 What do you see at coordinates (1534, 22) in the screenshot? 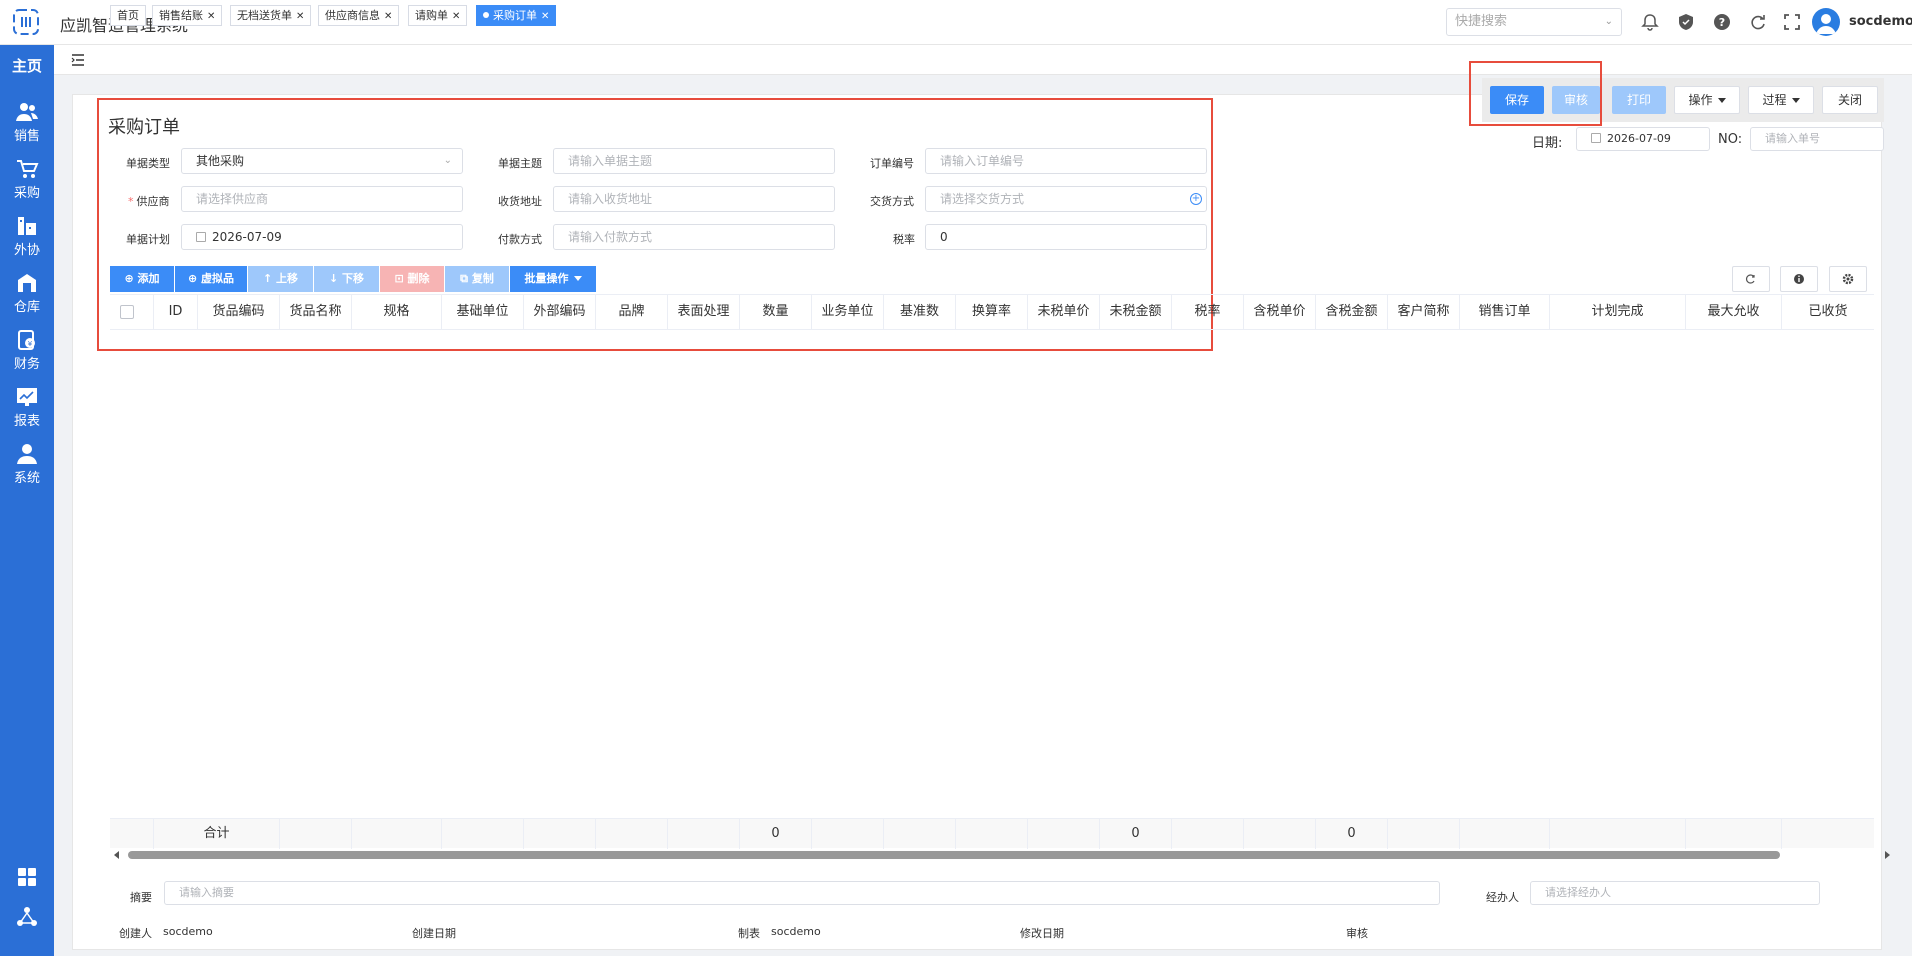
I see `quick-search-select: 快捷搜索 ⌄` at bounding box center [1534, 22].